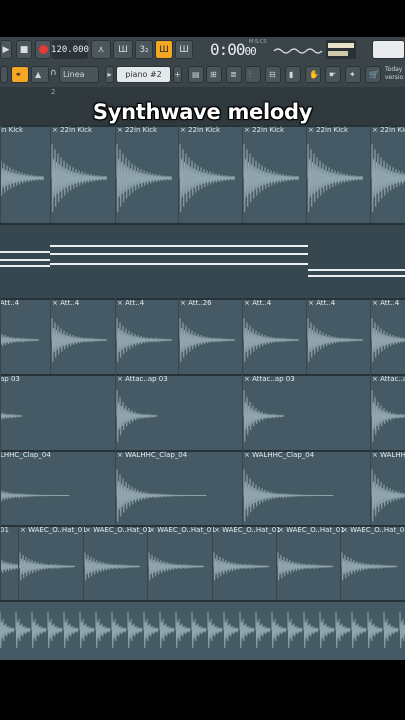 Image resolution: width=405 pixels, height=720 pixels. I want to click on piano-roll-button: ⊞, so click(214, 74).